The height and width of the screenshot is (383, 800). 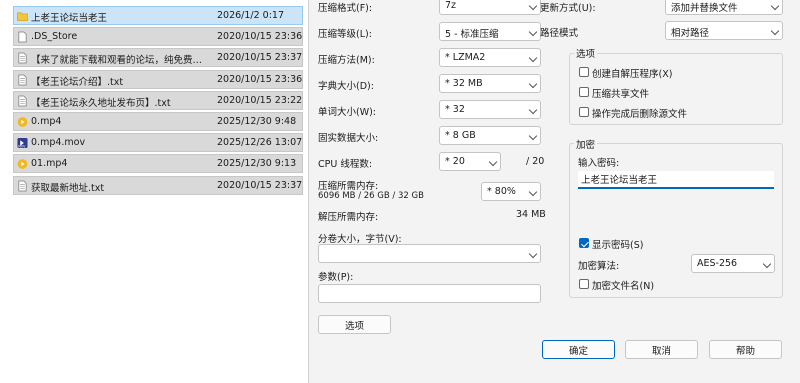 I want to click on file-row: MOV 0.mp4.mov 2025/12/26 13:07, so click(x=158, y=143).